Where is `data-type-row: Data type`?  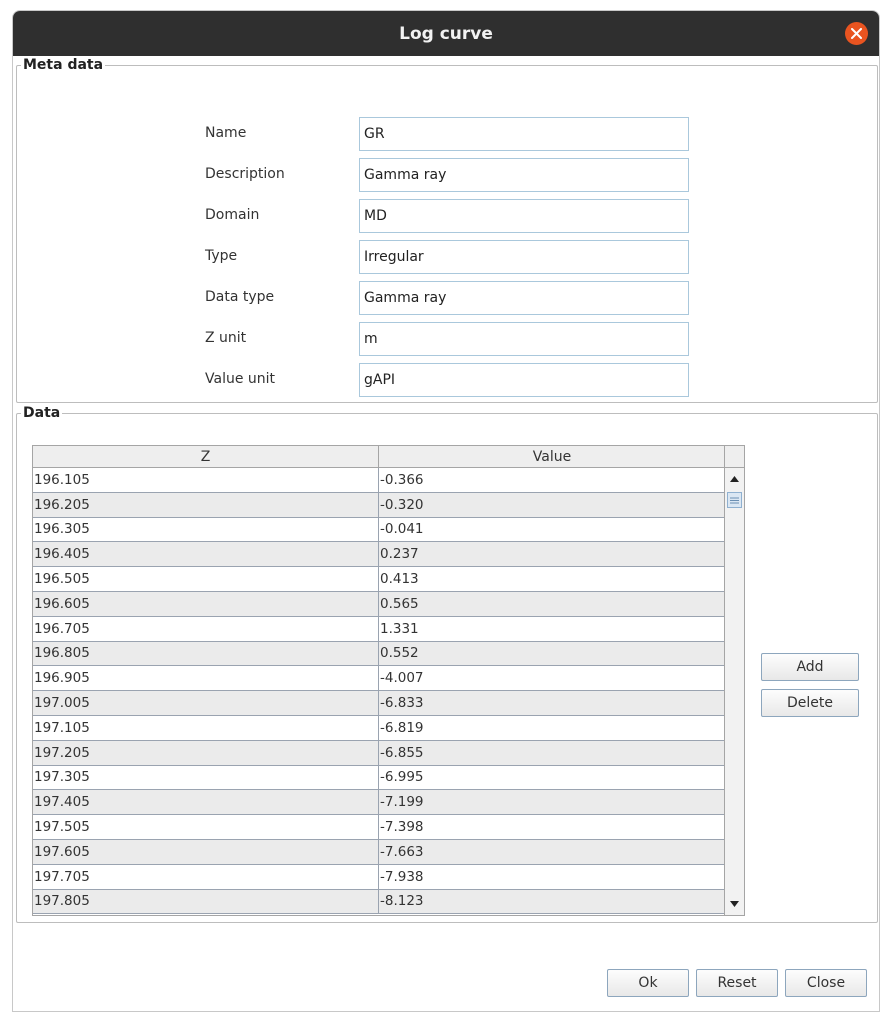
data-type-row: Data type is located at coordinates (455, 298).